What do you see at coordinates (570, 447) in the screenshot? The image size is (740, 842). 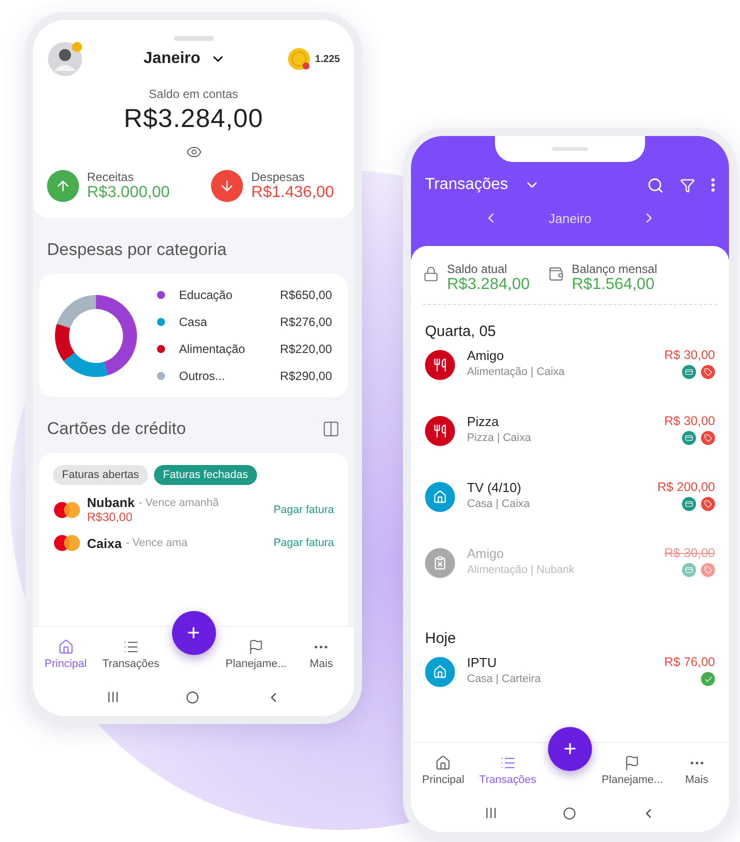 I see `transaction-row: Pizza Pizza | Caixa R$ 30,00` at bounding box center [570, 447].